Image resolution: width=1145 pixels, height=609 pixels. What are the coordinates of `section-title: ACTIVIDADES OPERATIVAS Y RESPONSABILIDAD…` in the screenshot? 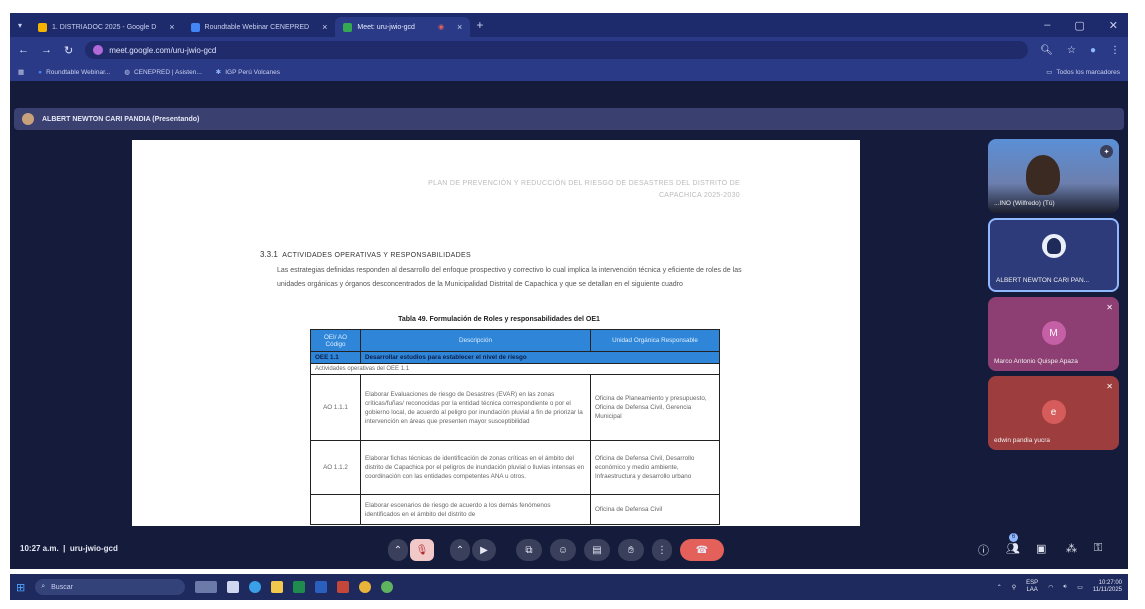 It's located at (376, 255).